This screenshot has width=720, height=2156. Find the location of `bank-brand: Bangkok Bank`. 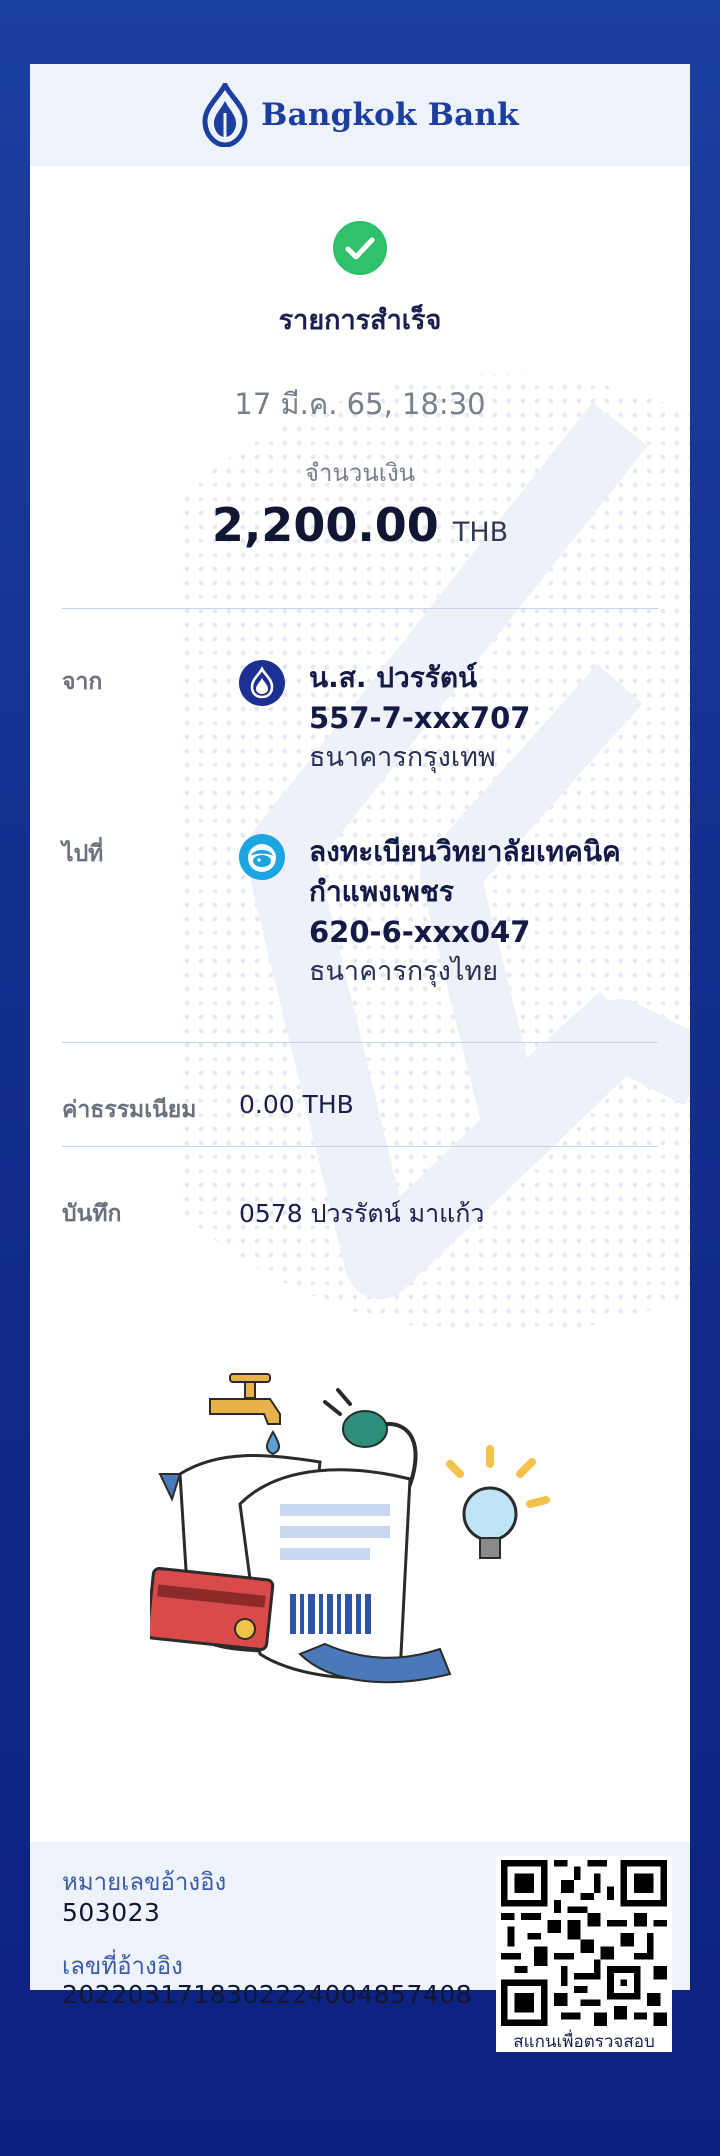

bank-brand: Bangkok Bank is located at coordinates (360, 115).